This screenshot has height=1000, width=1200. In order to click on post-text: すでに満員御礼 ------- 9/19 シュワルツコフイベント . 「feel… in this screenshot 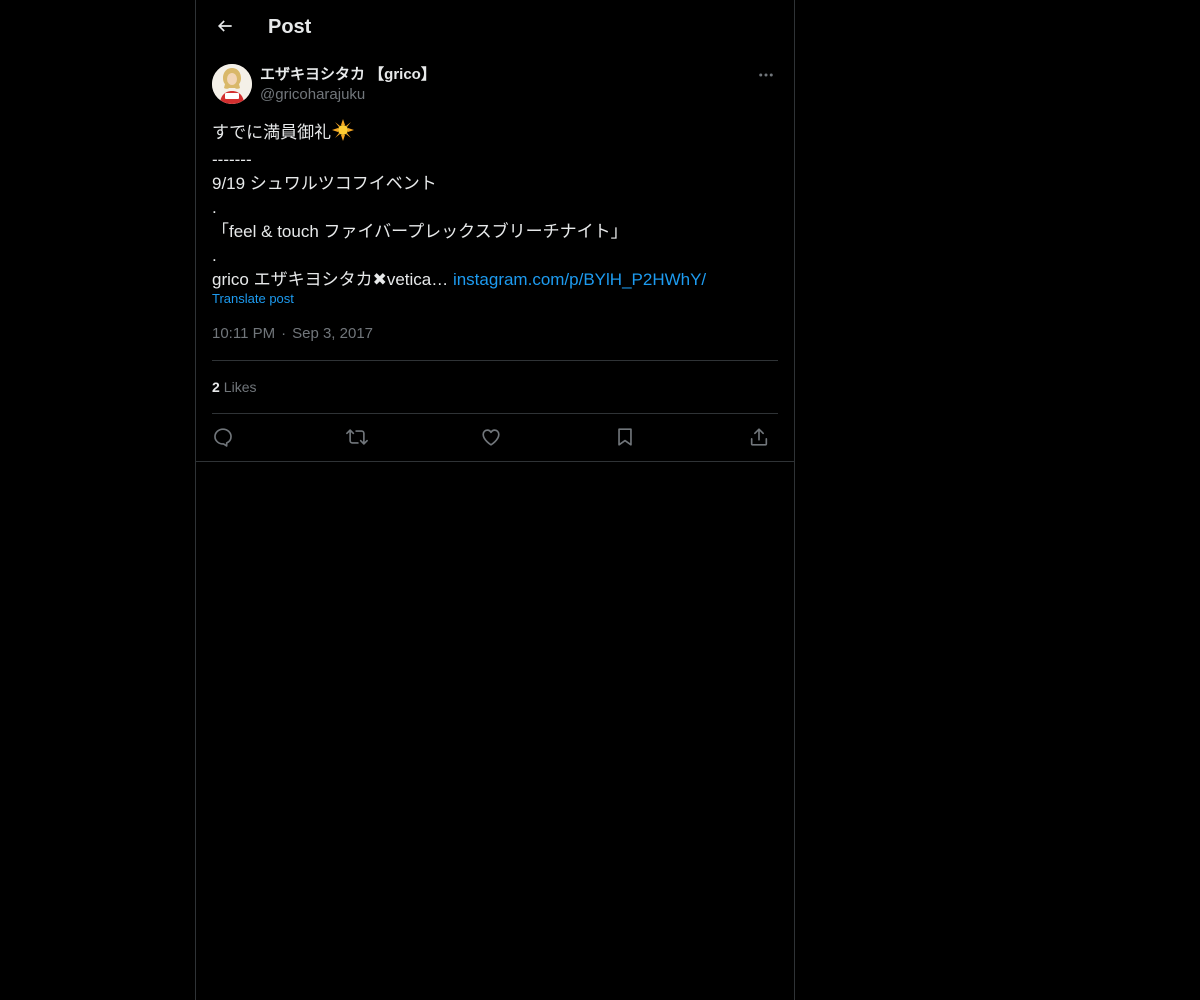, I will do `click(495, 205)`.